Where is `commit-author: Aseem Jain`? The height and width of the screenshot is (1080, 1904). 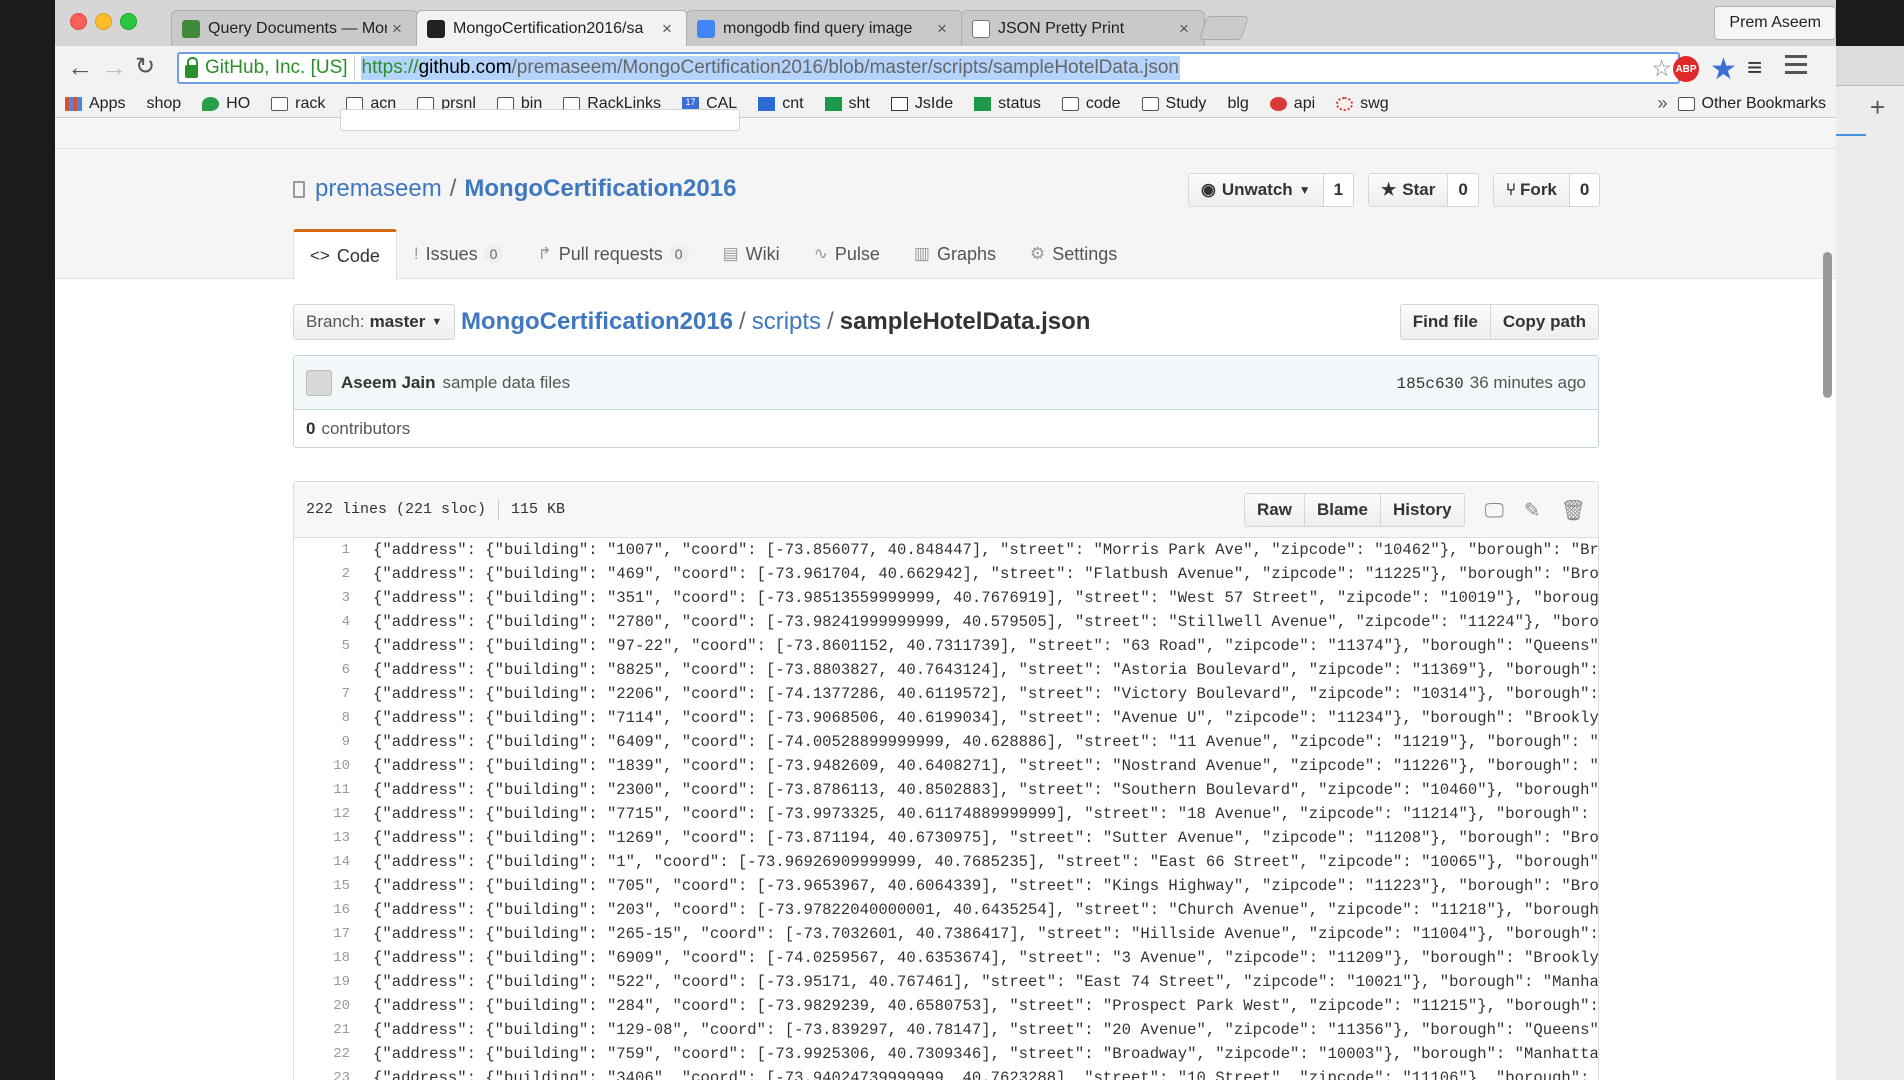 commit-author: Aseem Jain is located at coordinates (388, 383).